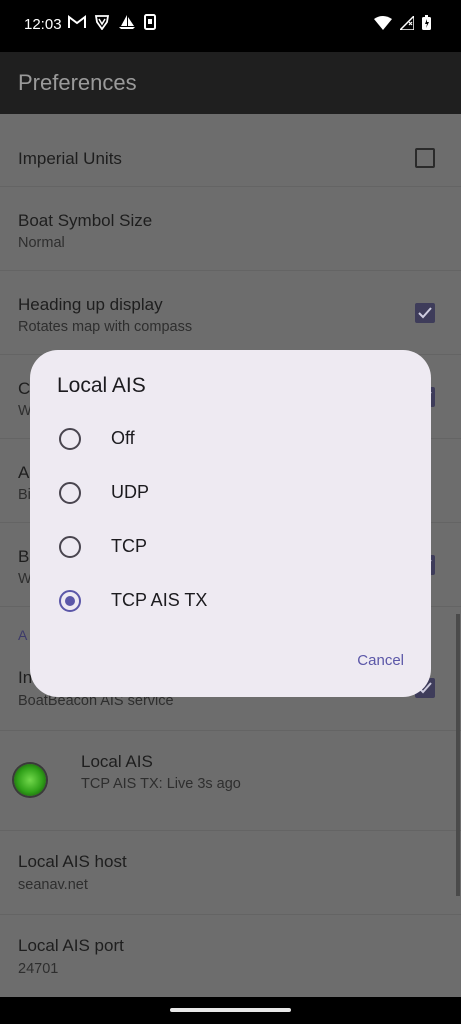  What do you see at coordinates (230, 228) in the screenshot?
I see `pref-boat-symbol-size: Boat Symbol Size Normal` at bounding box center [230, 228].